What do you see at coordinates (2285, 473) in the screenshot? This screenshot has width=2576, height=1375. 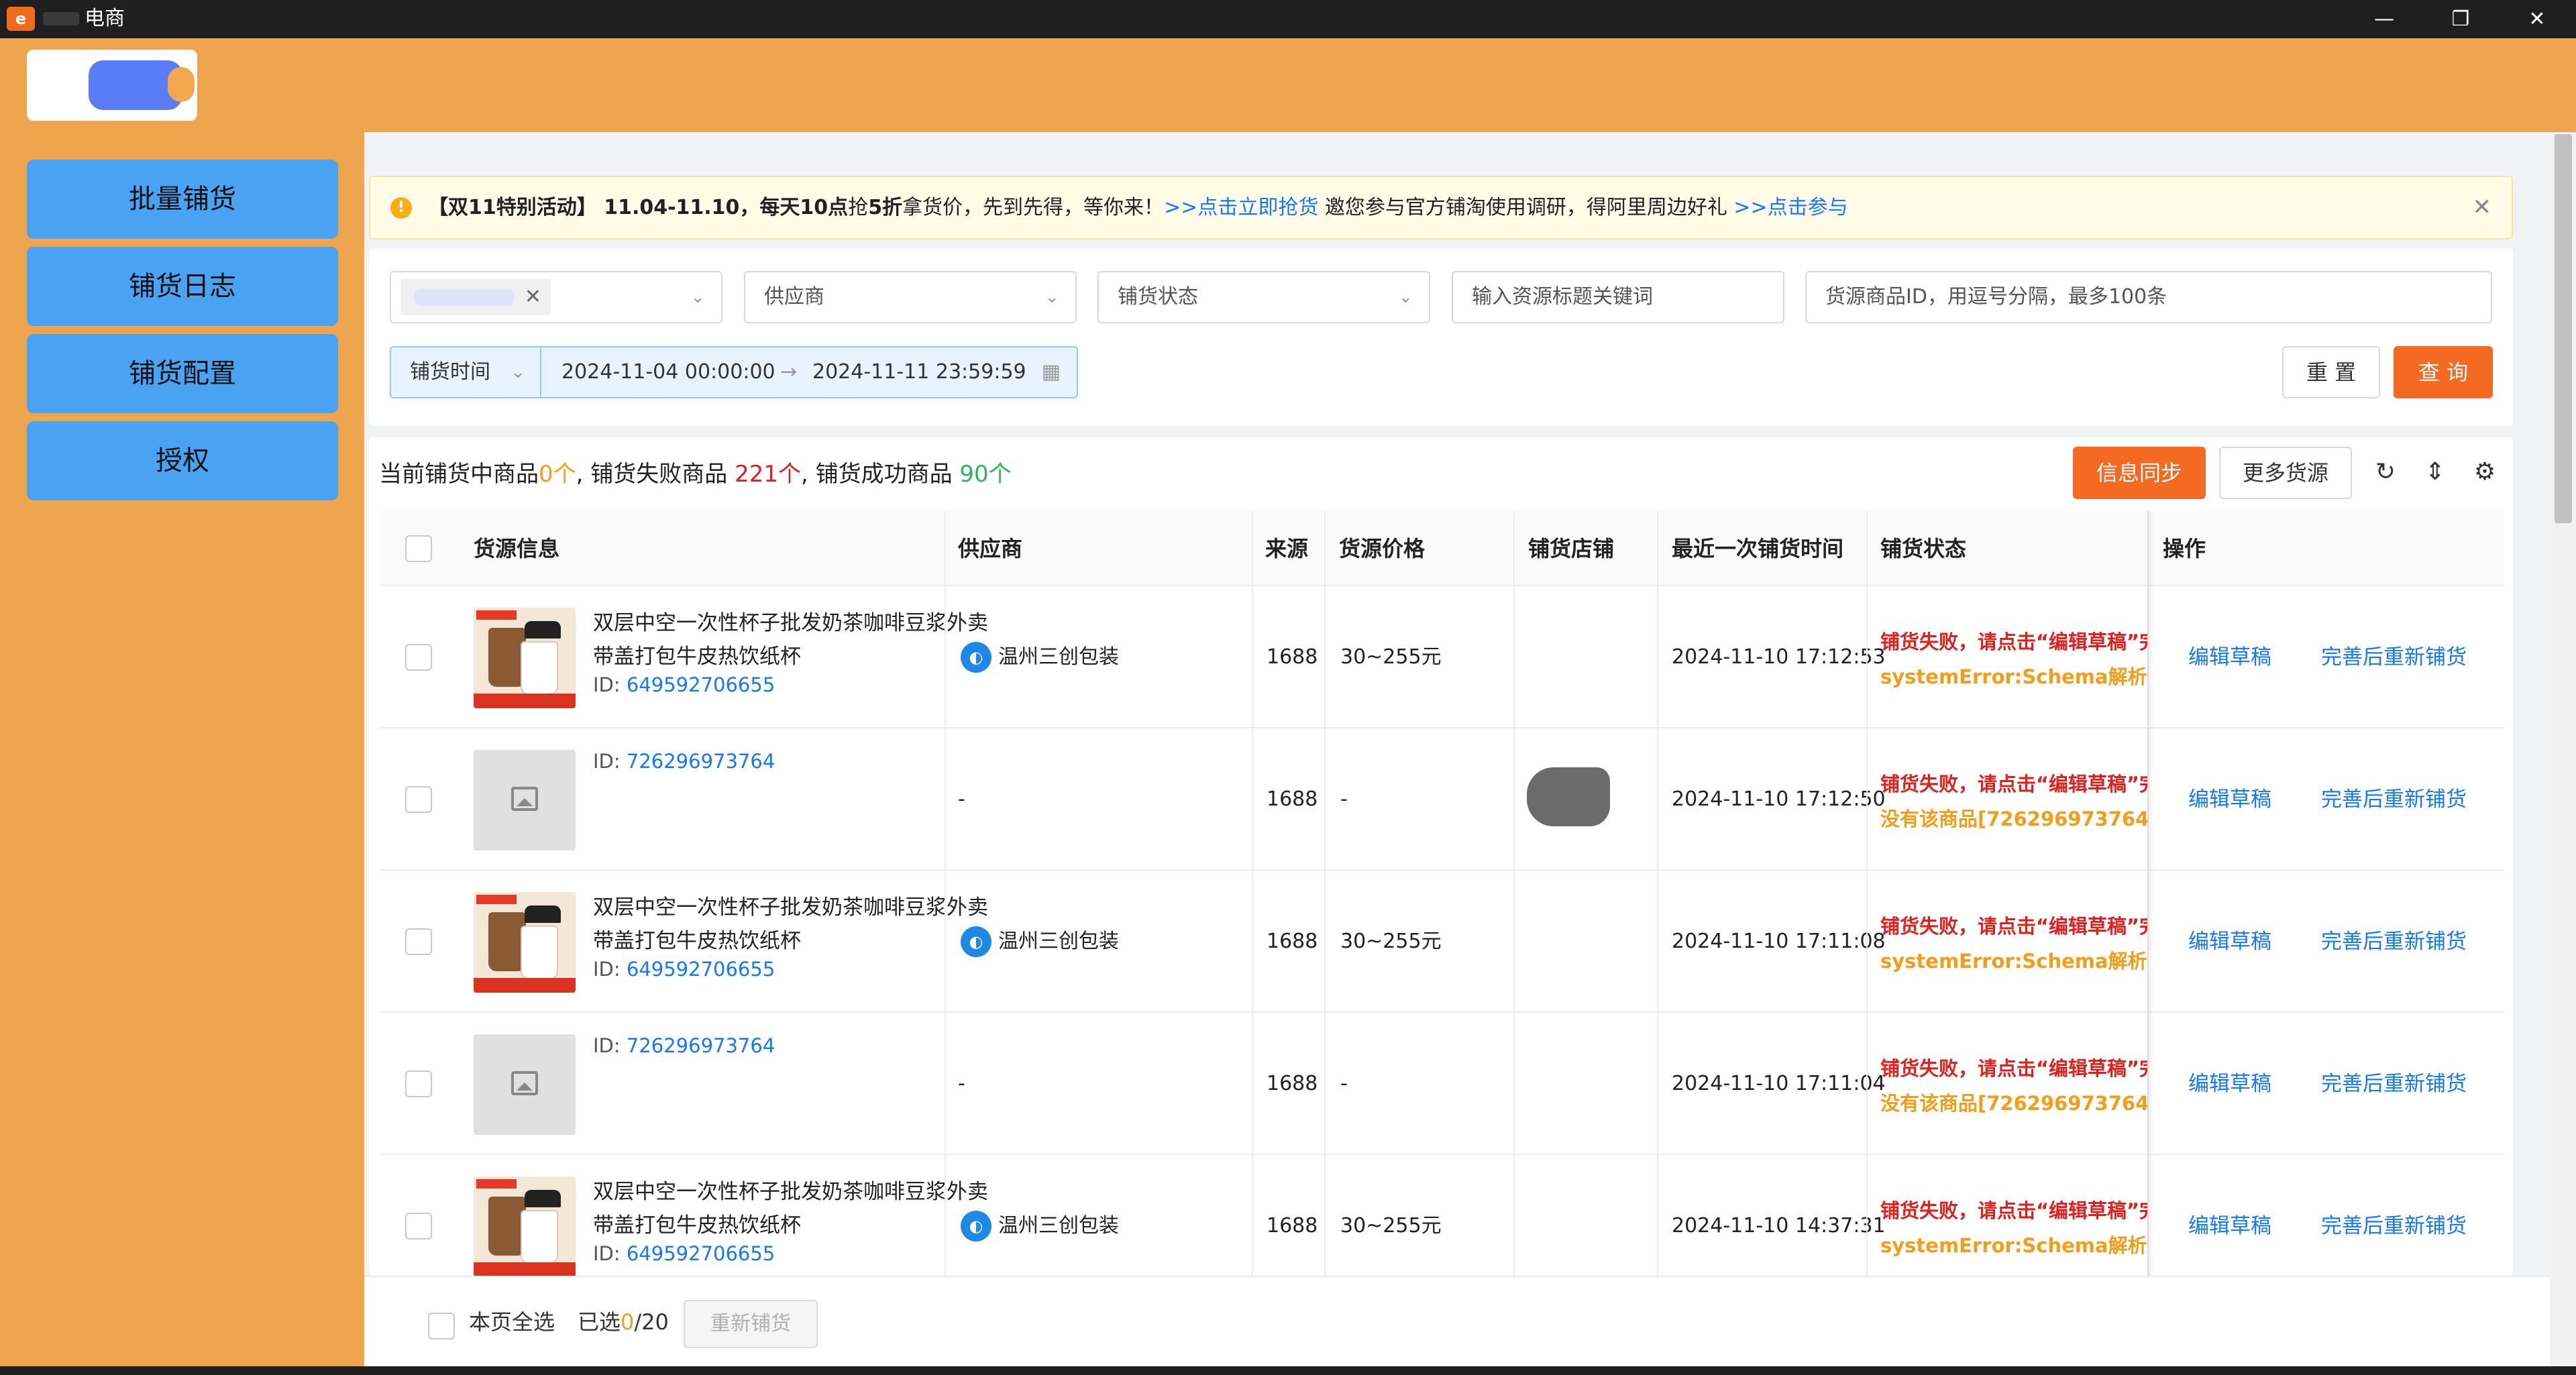 I see `more-sources-button: 更多货源` at bounding box center [2285, 473].